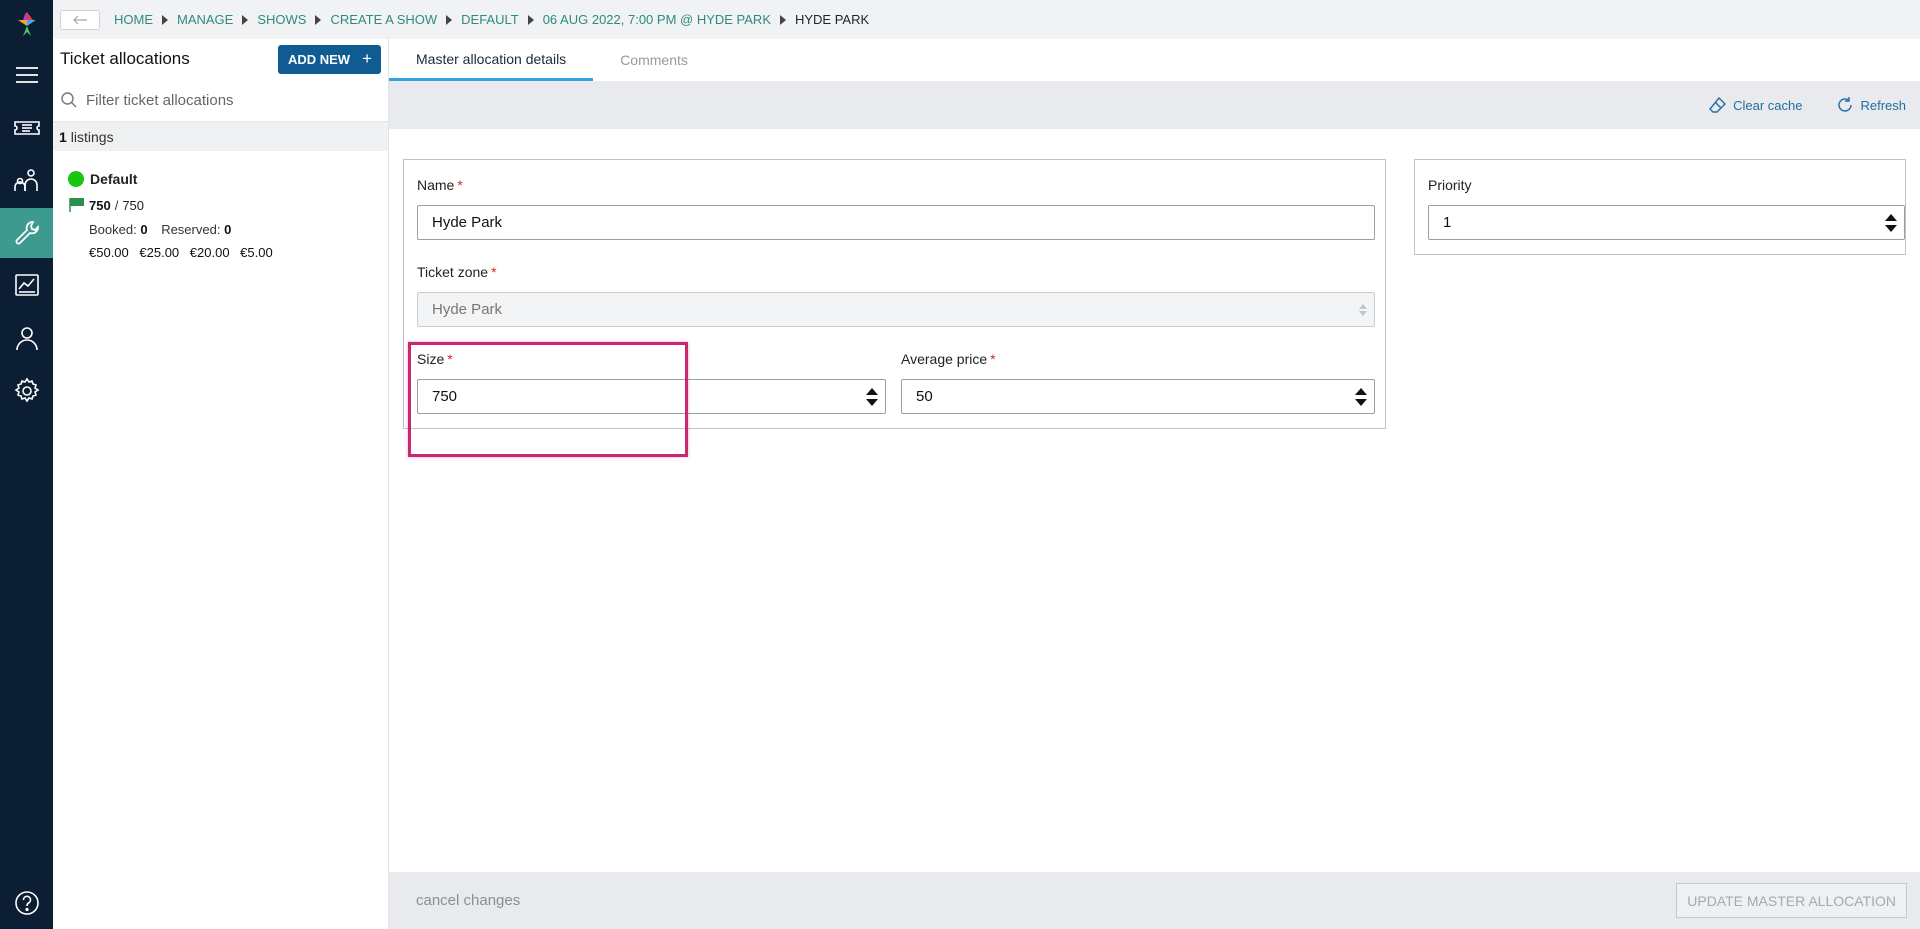 The width and height of the screenshot is (1920, 929). Describe the element at coordinates (468, 900) in the screenshot. I see `cancel-changes-link: cancel changes` at that location.